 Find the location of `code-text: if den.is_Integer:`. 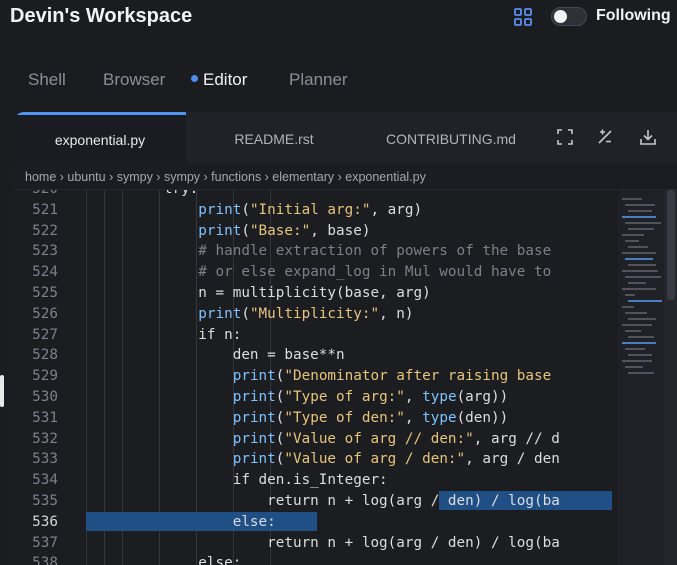

code-text: if den.is_Integer: is located at coordinates (241, 480).